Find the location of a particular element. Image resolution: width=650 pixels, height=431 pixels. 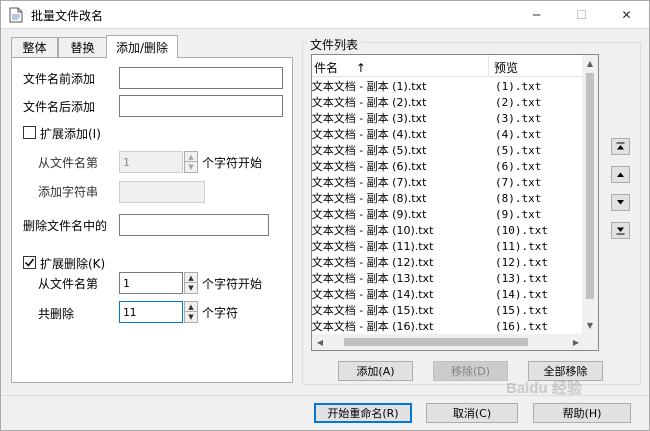

scroll-down-icon: ▼ is located at coordinates (590, 325).